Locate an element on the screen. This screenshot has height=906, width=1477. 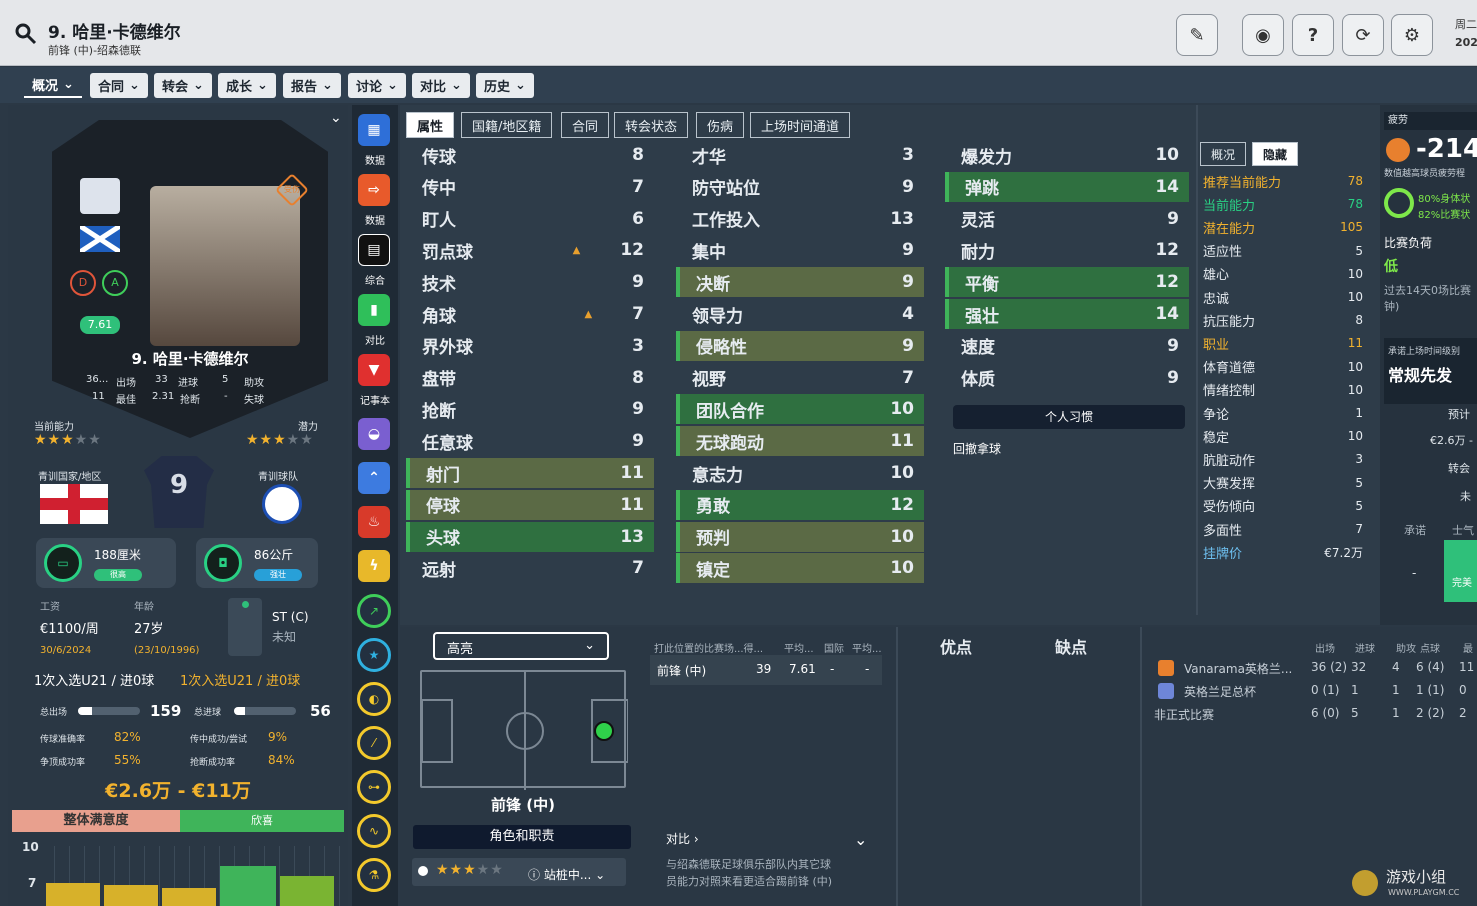
star-icon: ★ is located at coordinates (374, 655).